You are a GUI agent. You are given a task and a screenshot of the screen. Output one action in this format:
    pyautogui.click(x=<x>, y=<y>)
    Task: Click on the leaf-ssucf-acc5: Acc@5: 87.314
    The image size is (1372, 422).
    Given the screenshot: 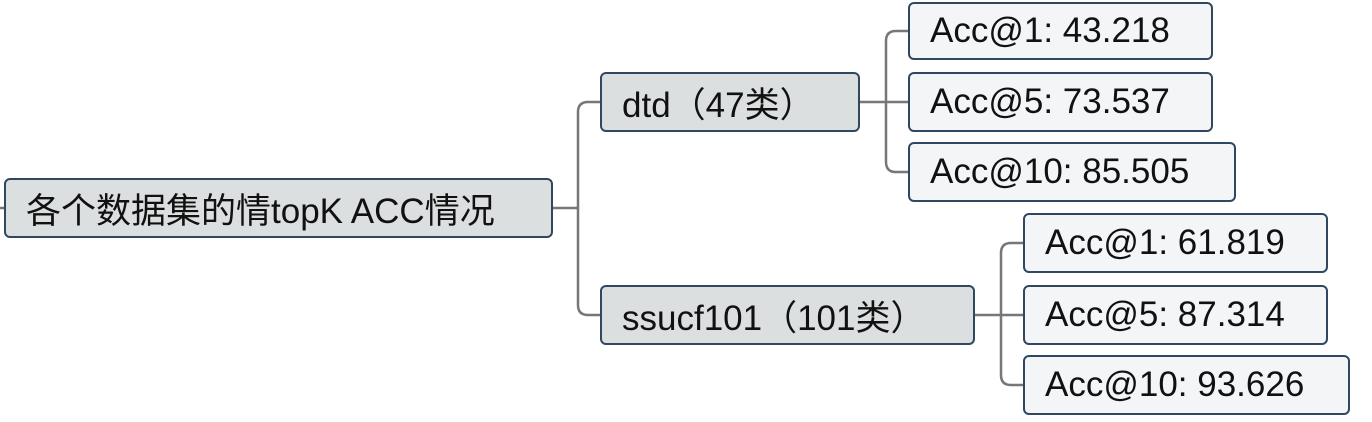 What is the action you would take?
    pyautogui.click(x=1175, y=315)
    